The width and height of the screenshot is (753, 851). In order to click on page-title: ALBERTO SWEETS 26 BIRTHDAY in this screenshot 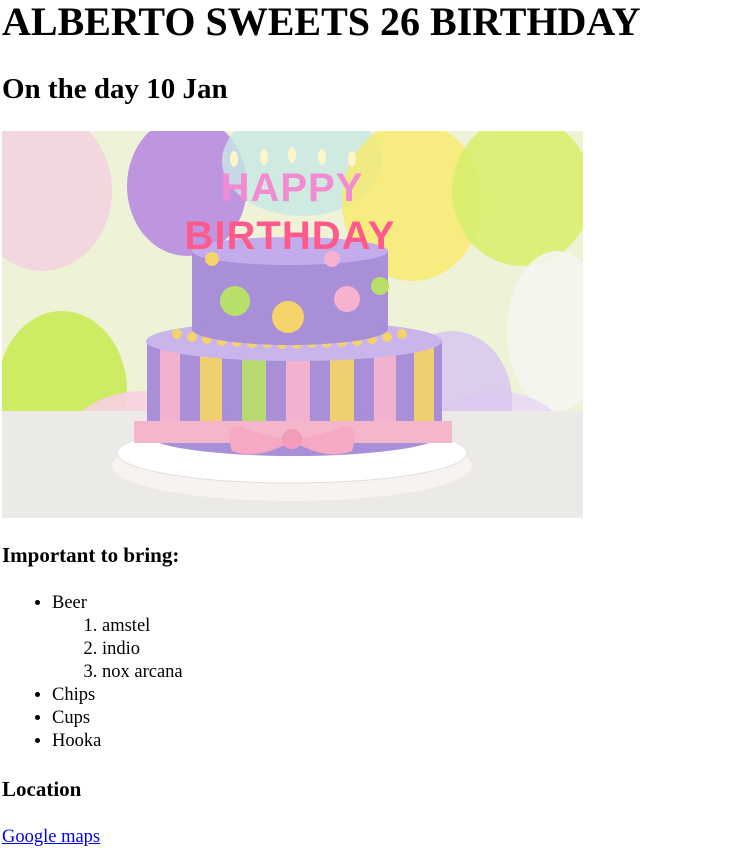, I will do `click(321, 22)`.